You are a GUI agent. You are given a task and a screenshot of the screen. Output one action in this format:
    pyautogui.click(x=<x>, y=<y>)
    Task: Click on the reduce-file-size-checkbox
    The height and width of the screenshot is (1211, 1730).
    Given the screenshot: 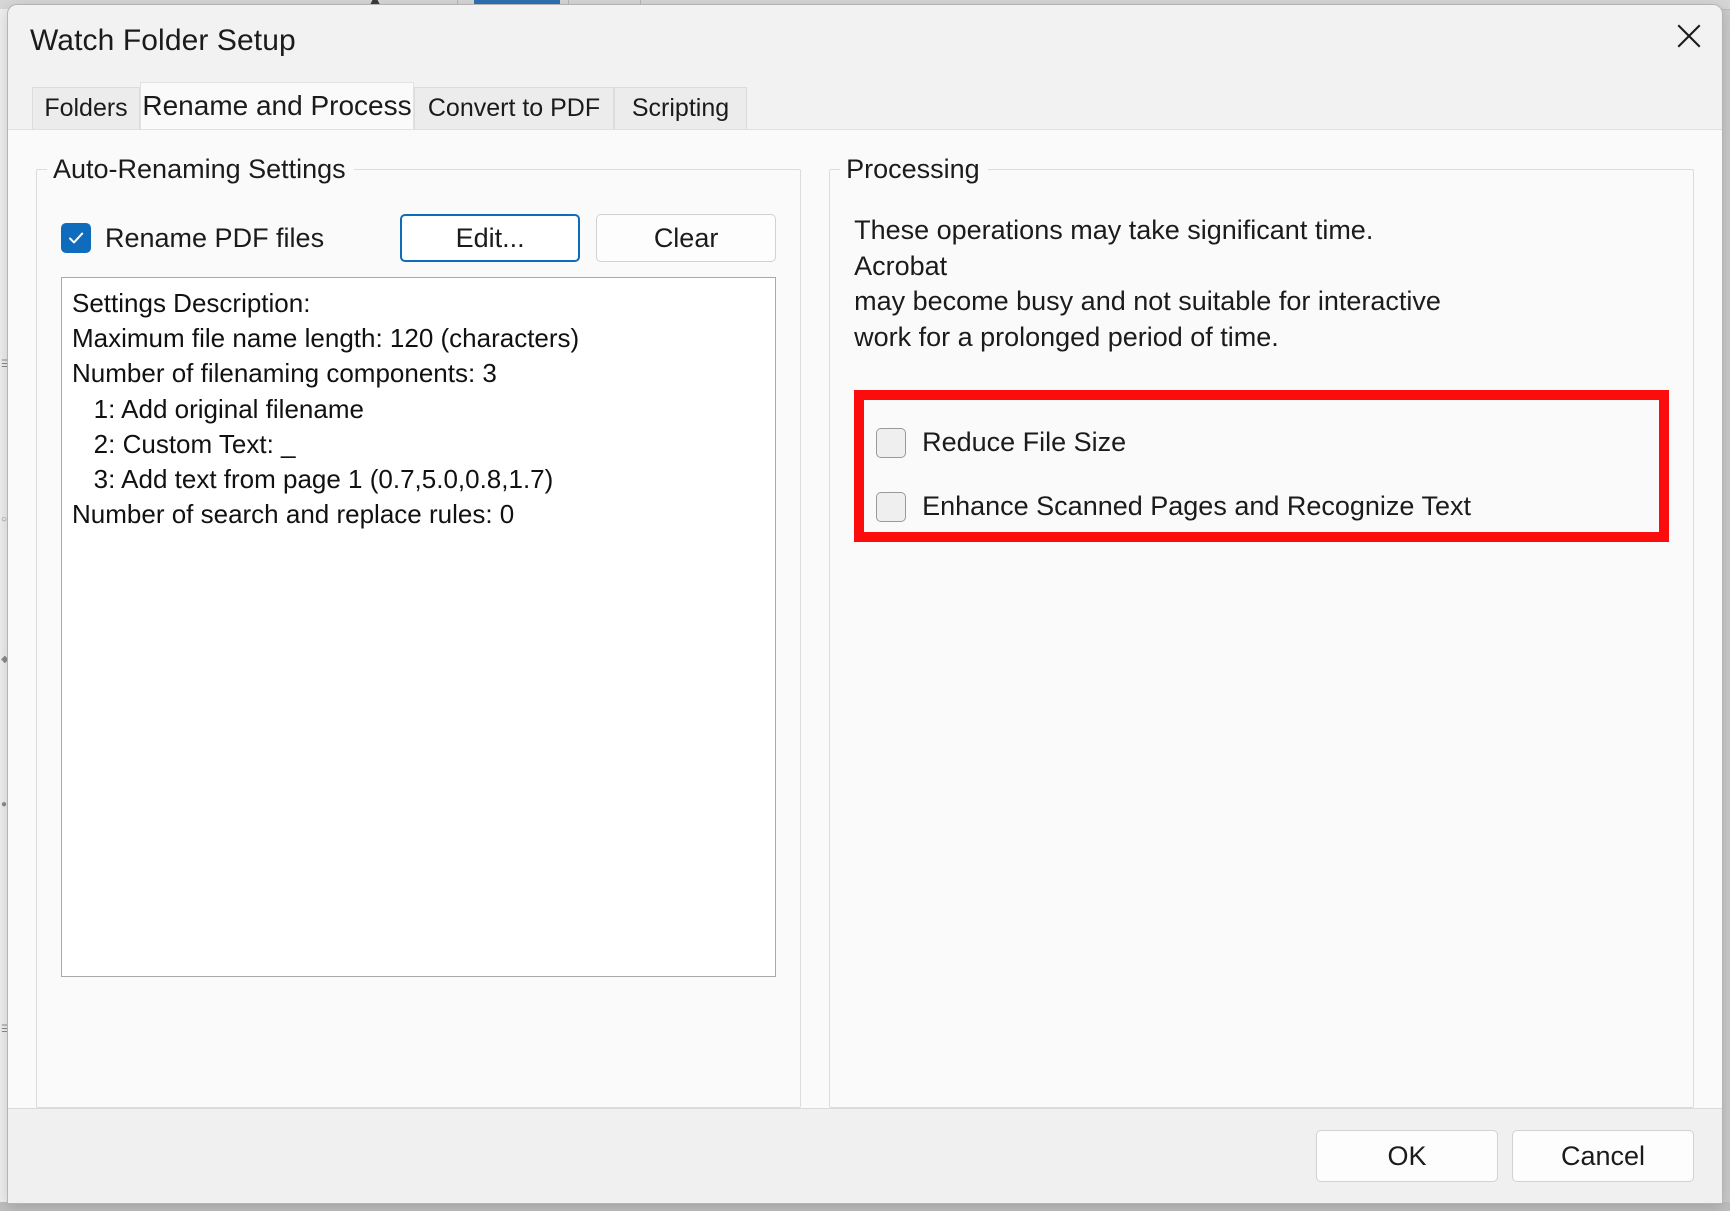 What is the action you would take?
    pyautogui.click(x=891, y=442)
    